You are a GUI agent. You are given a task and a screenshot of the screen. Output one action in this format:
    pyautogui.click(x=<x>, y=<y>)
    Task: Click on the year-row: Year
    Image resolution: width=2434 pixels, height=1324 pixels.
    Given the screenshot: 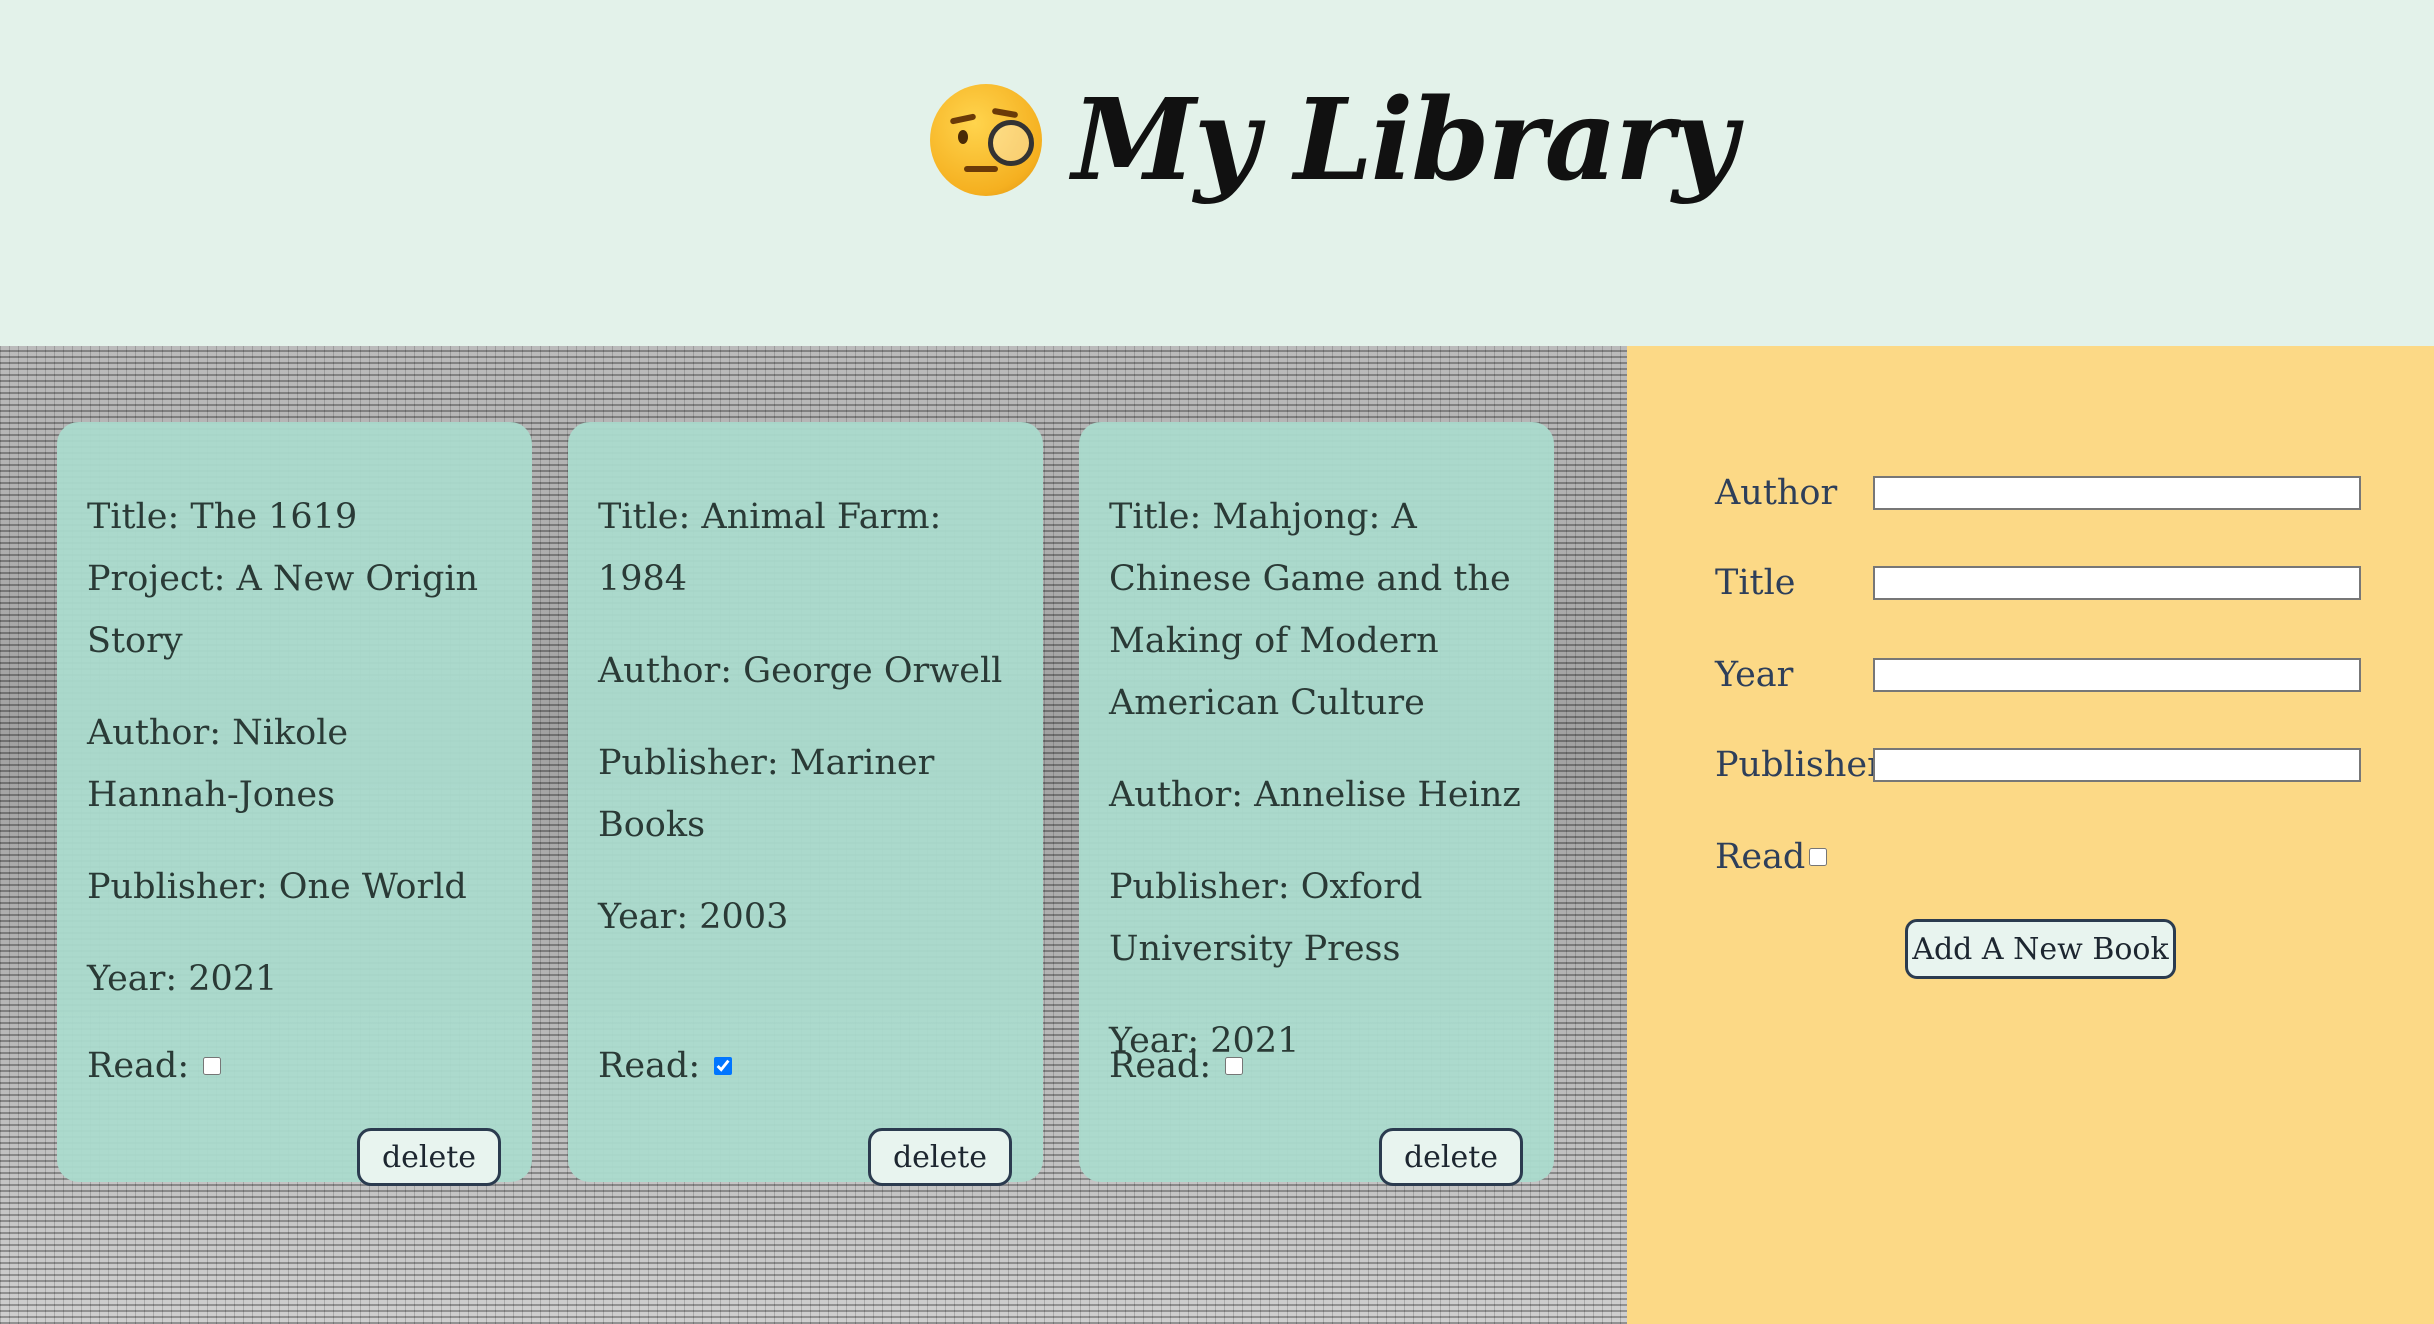 What is the action you would take?
    pyautogui.click(x=2038, y=675)
    